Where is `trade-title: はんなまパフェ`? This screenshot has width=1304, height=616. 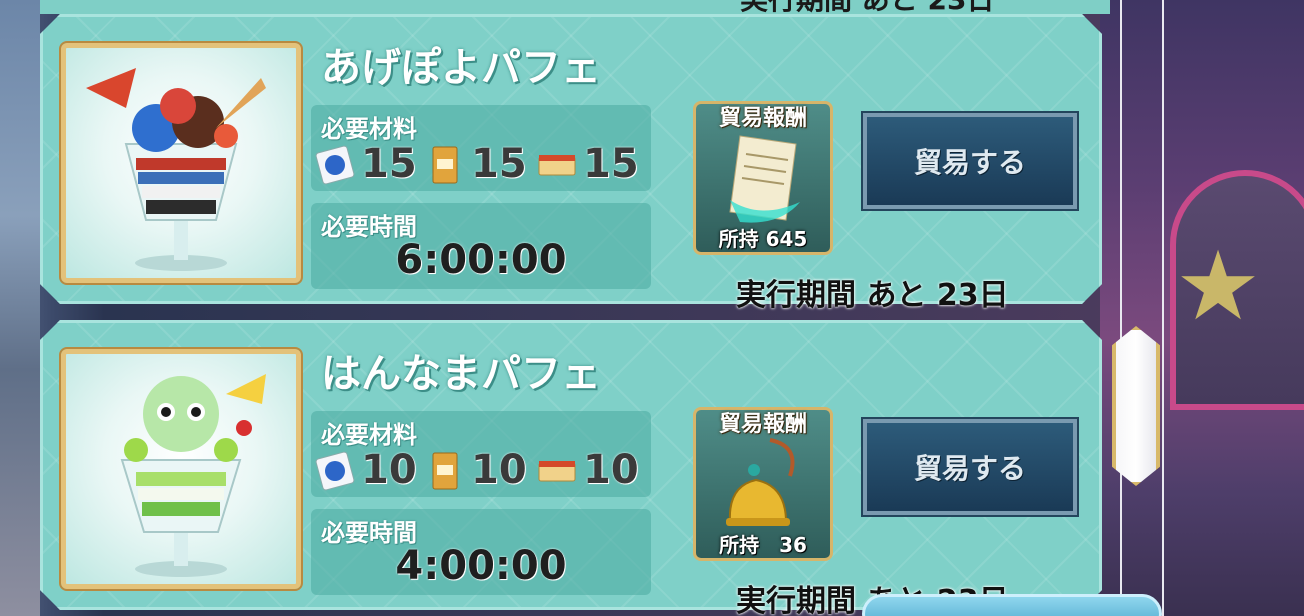 trade-title: はんなまパフェ is located at coordinates (461, 374).